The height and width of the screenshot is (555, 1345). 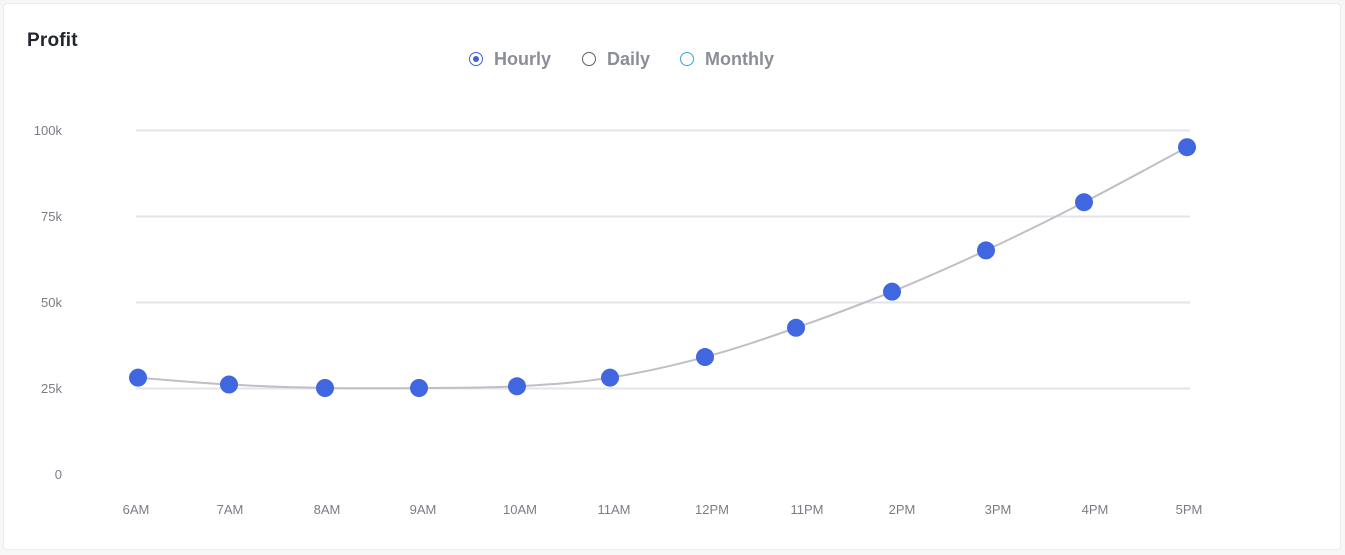 What do you see at coordinates (520, 509) in the screenshot?
I see `x-tick-label: 10AM` at bounding box center [520, 509].